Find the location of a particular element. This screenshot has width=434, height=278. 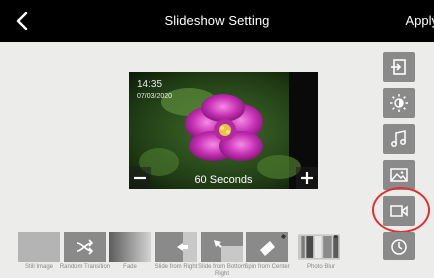

music-icon is located at coordinates (398, 138).